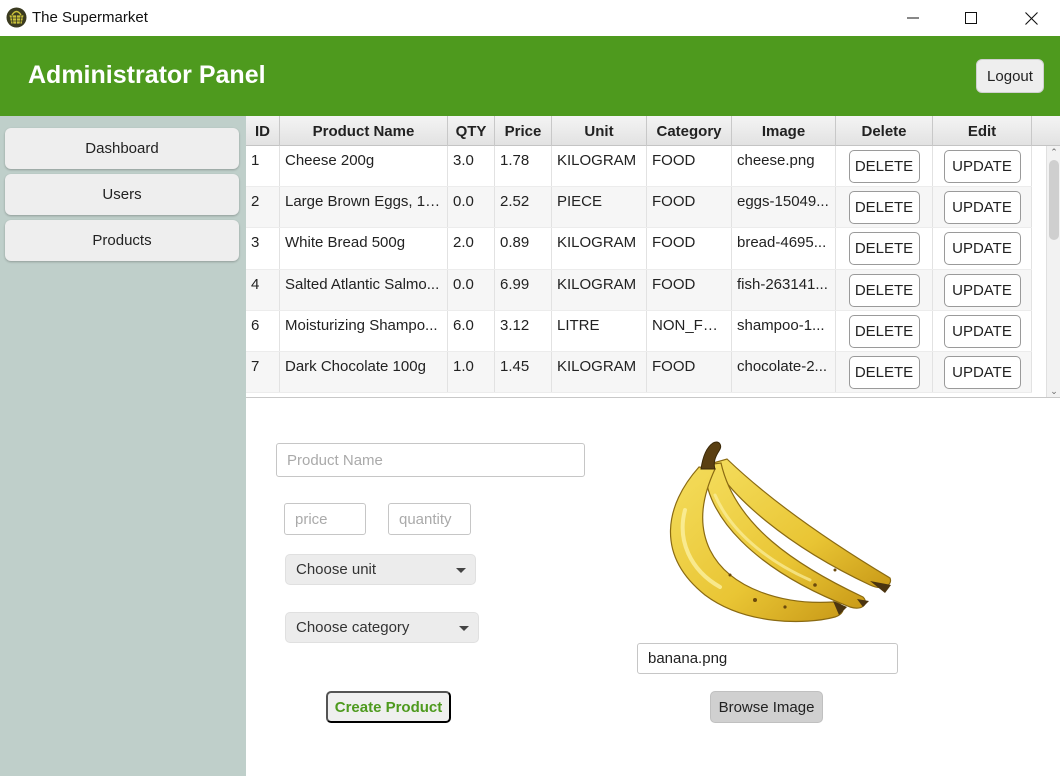  I want to click on shopping-basket-icon, so click(16, 17).